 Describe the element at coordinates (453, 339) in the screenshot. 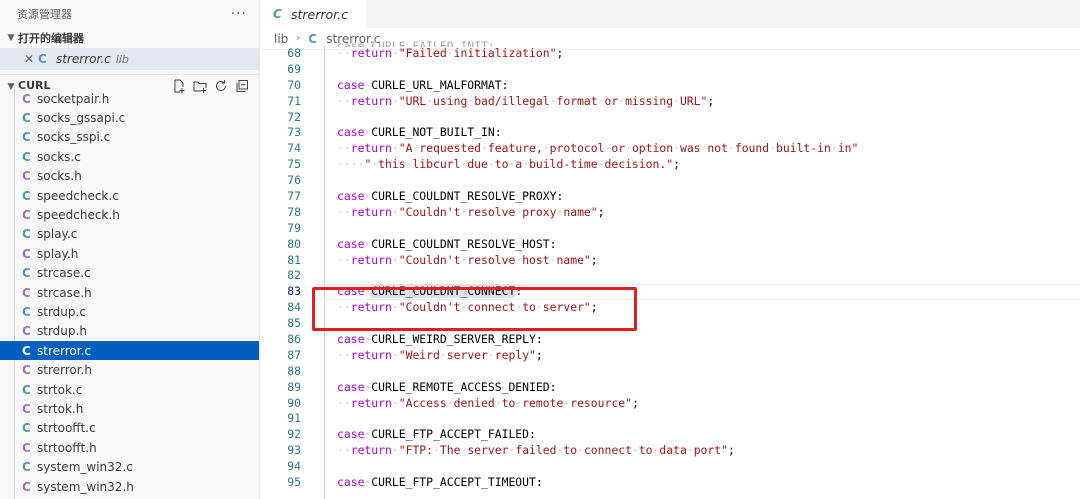

I see `case-identifier: CURLE_WEIRD_SERVER_REPLY` at that location.